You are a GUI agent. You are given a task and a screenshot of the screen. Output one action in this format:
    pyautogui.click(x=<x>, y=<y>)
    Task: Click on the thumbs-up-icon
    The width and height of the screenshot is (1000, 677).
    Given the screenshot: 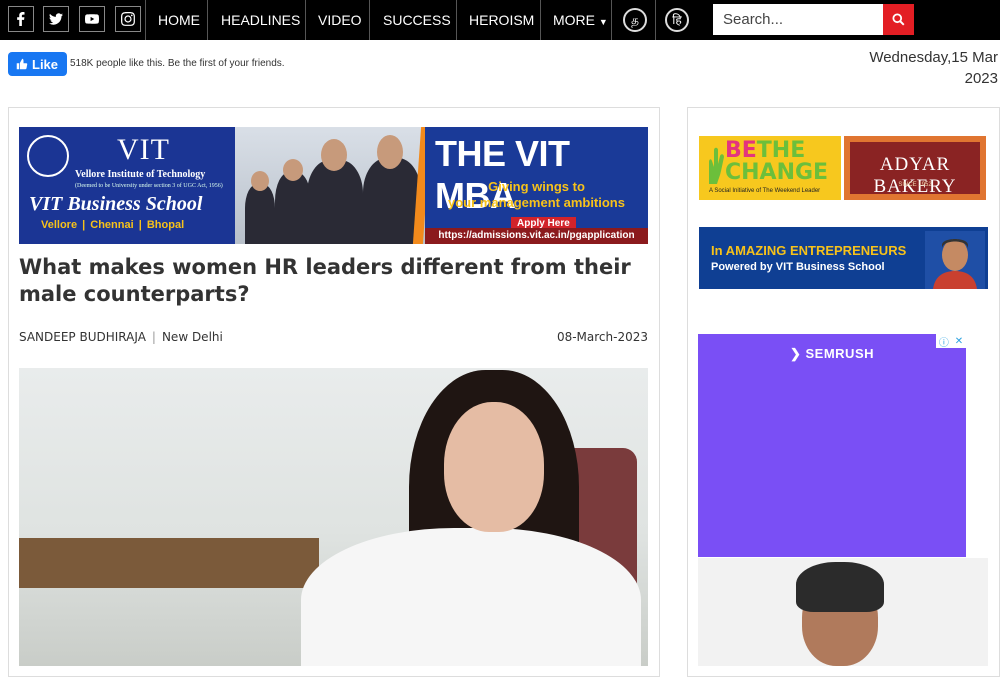 What is the action you would take?
    pyautogui.click(x=22, y=64)
    